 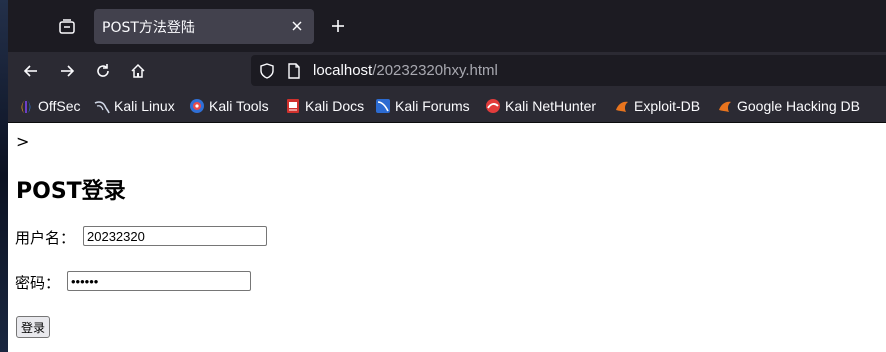 I want to click on offsec-icon, so click(x=26, y=106).